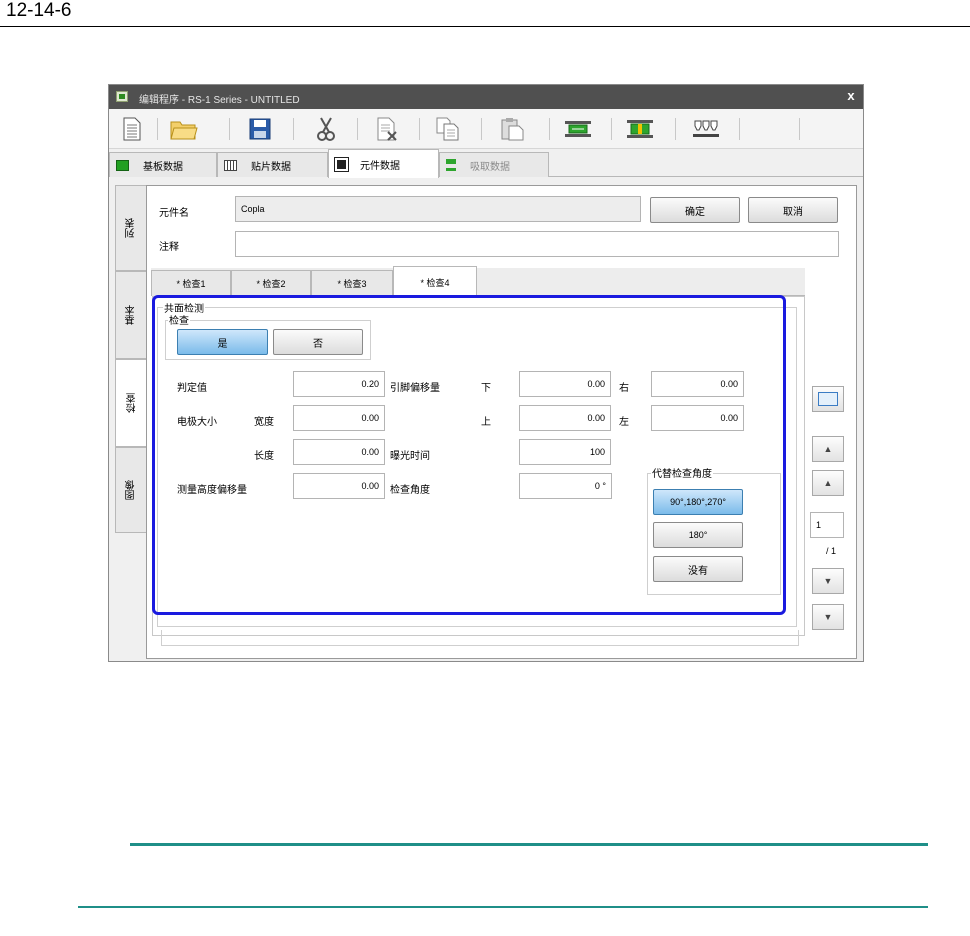  I want to click on title-bar: 编辑程序 - RS-1 Series - UNTITLED x, so click(486, 97).